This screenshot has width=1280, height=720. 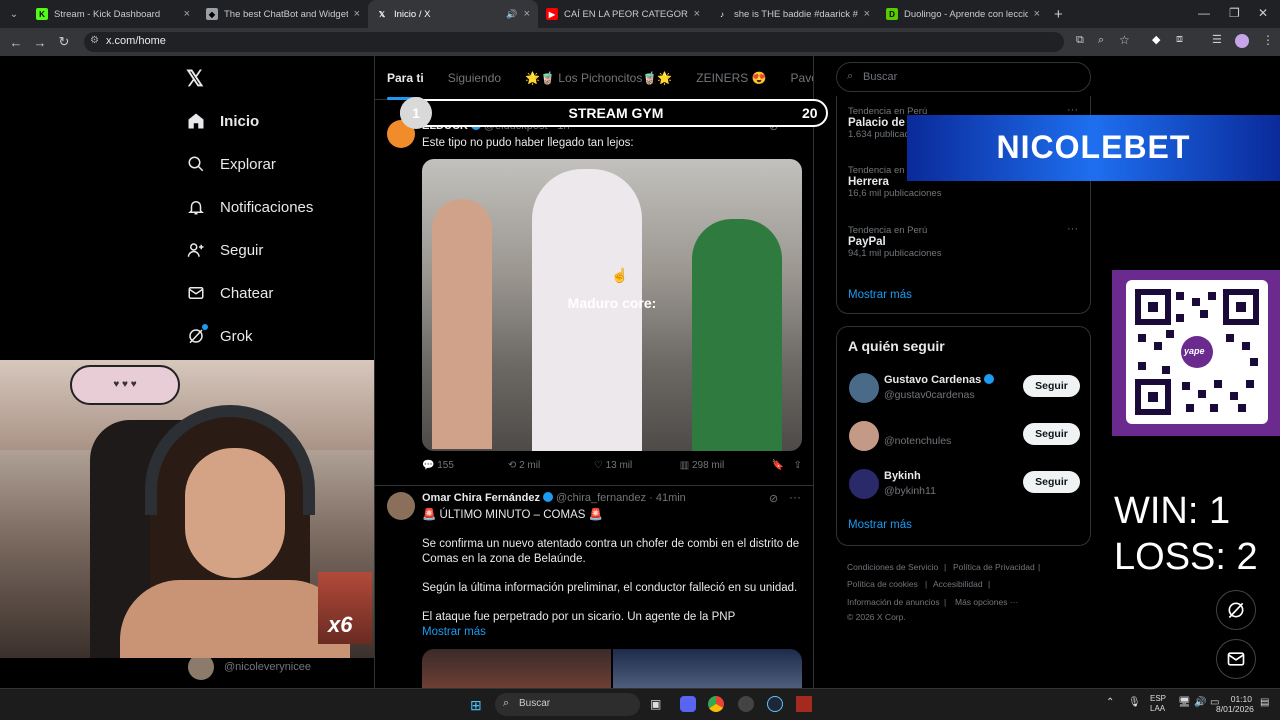 What do you see at coordinates (567, 704) in the screenshot?
I see `taskbar-search: ⌕ Buscar` at bounding box center [567, 704].